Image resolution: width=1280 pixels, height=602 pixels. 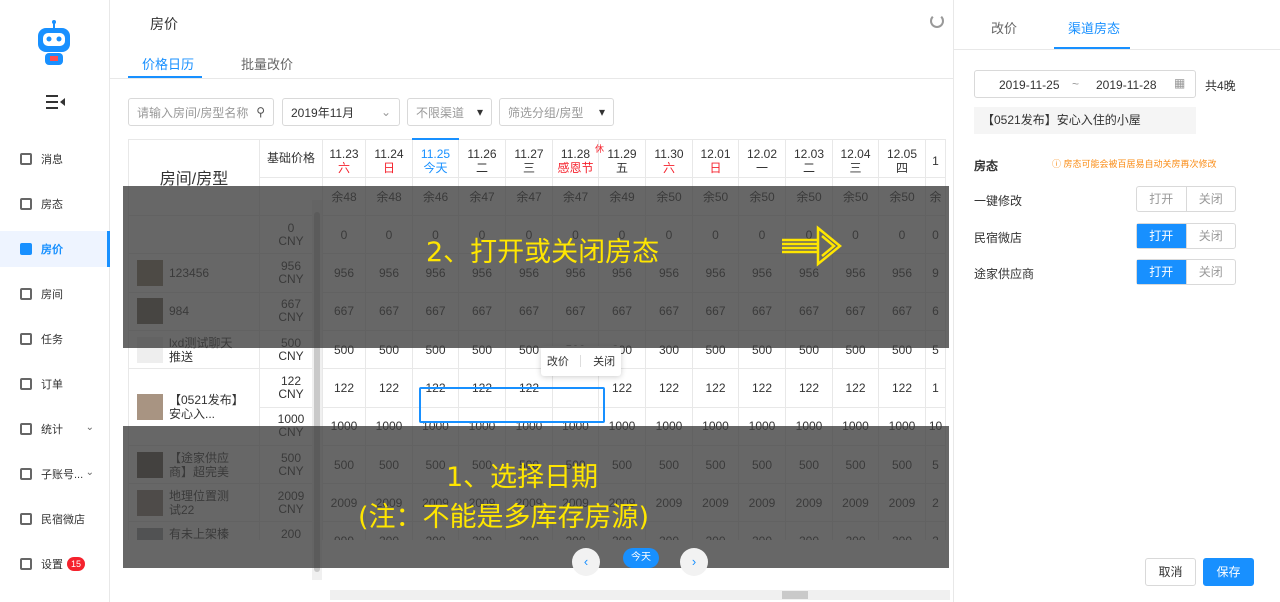 What do you see at coordinates (809, 154) in the screenshot?
I see `date-label: 12.03` at bounding box center [809, 154].